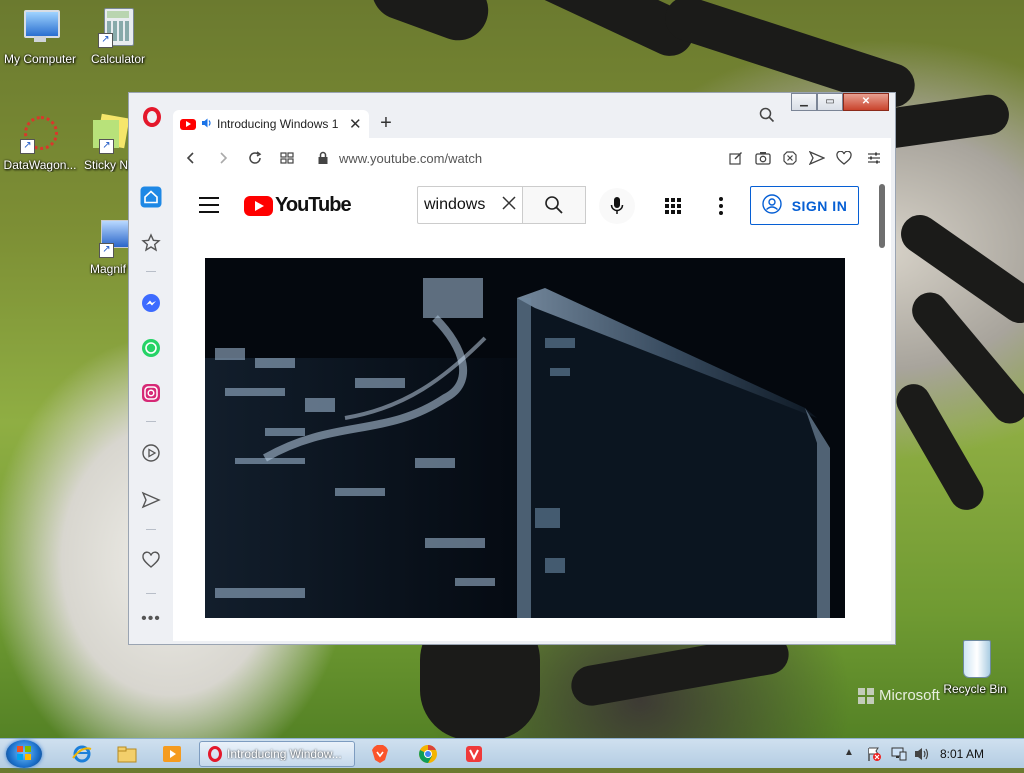  I want to click on opera-logo-icon, so click(152, 117).